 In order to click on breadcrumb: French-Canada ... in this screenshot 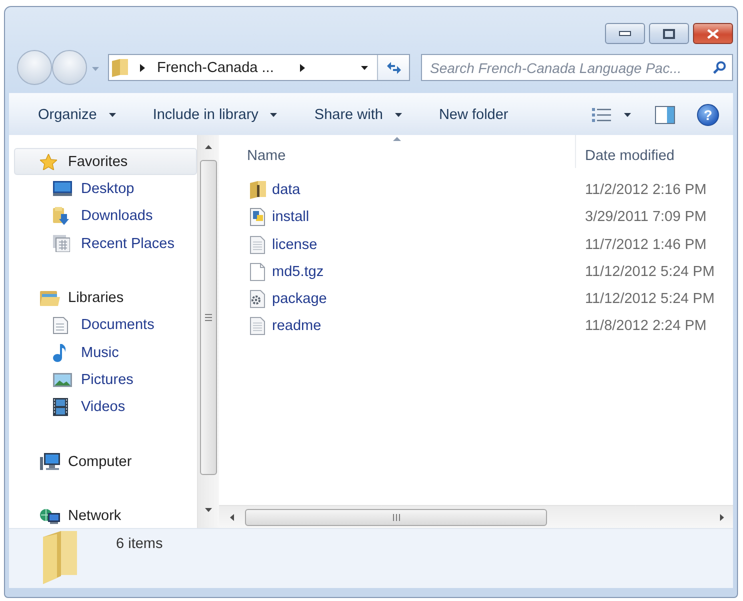, I will do `click(215, 68)`.